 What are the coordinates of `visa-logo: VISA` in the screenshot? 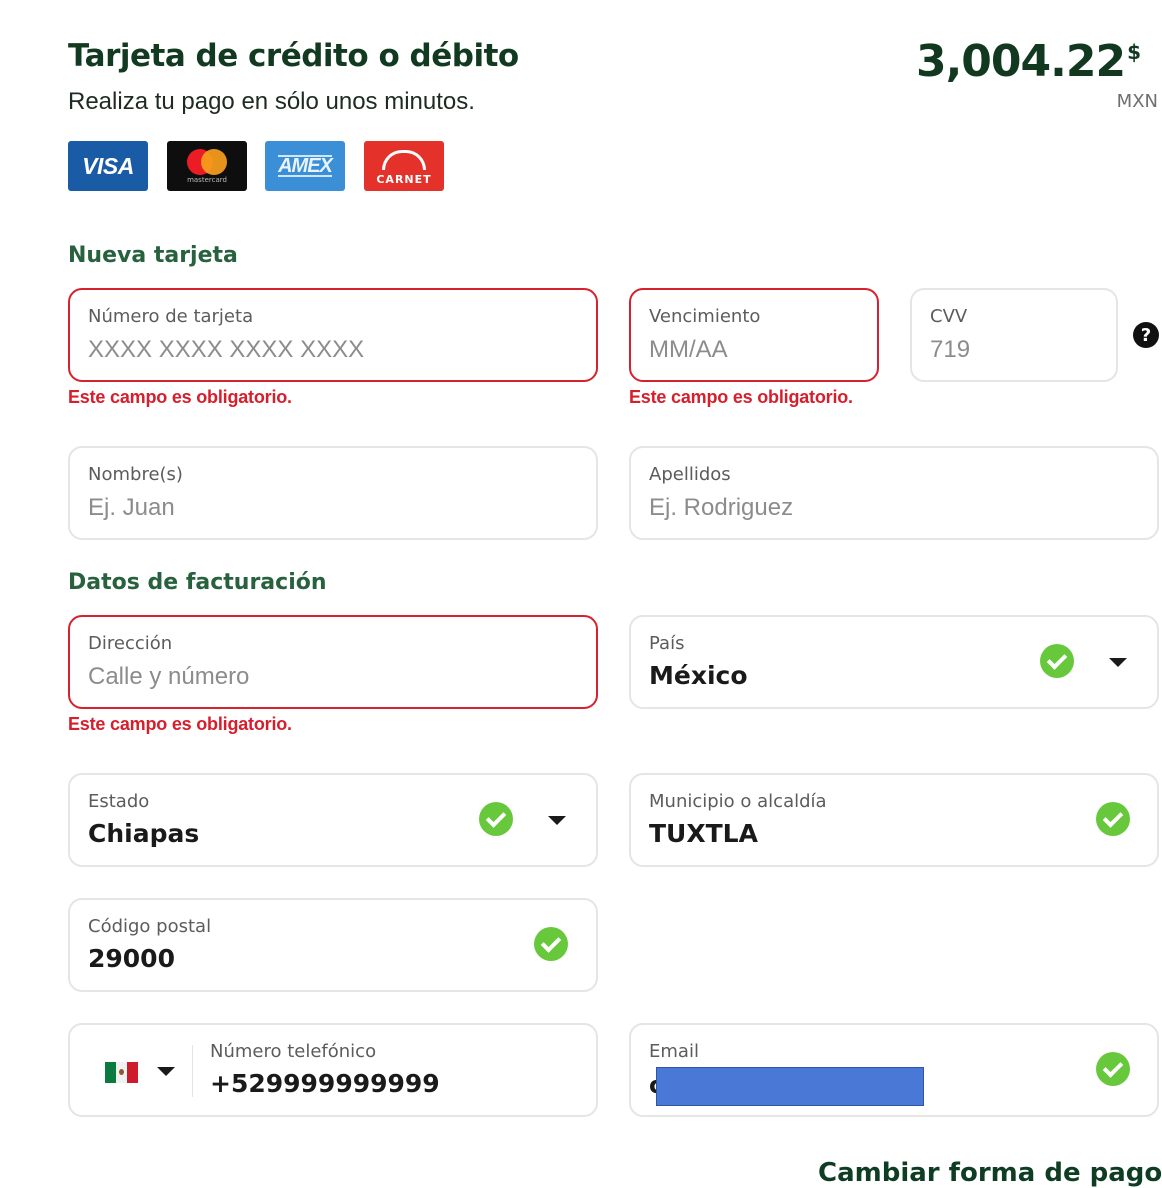 It's located at (108, 166).